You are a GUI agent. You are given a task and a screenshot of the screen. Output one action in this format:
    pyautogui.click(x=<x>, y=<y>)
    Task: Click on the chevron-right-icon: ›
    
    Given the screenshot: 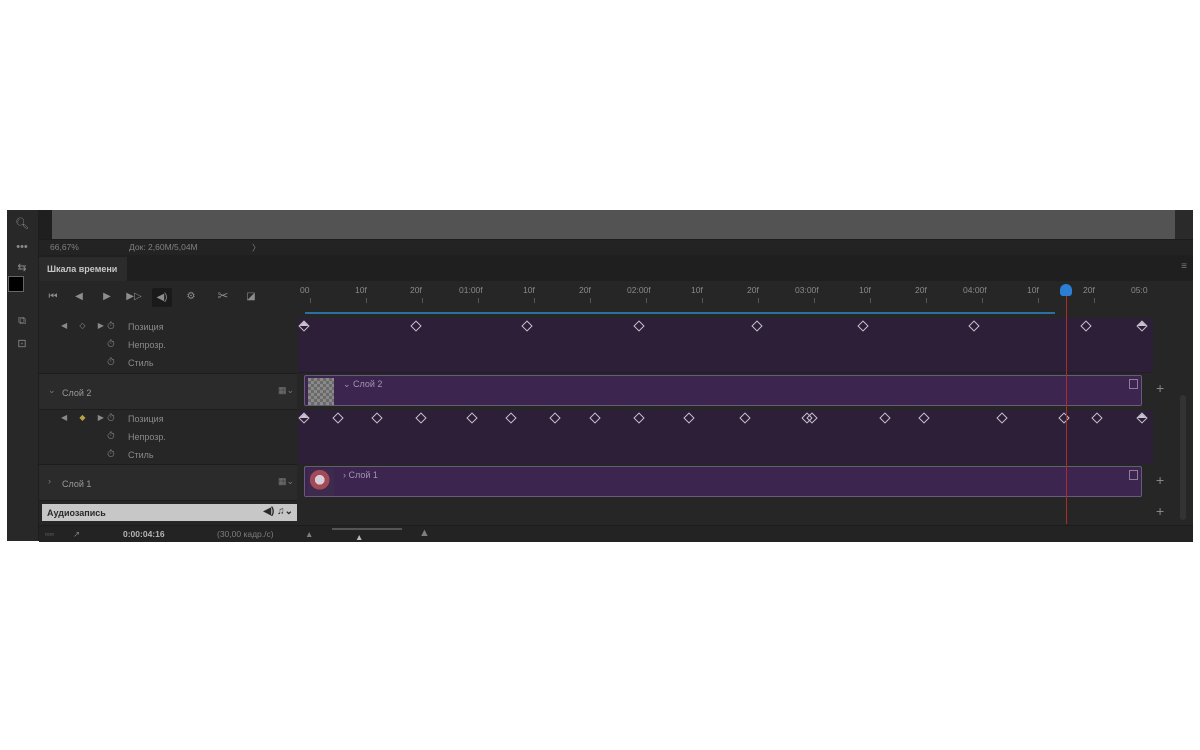 What is the action you would take?
    pyautogui.click(x=49, y=481)
    